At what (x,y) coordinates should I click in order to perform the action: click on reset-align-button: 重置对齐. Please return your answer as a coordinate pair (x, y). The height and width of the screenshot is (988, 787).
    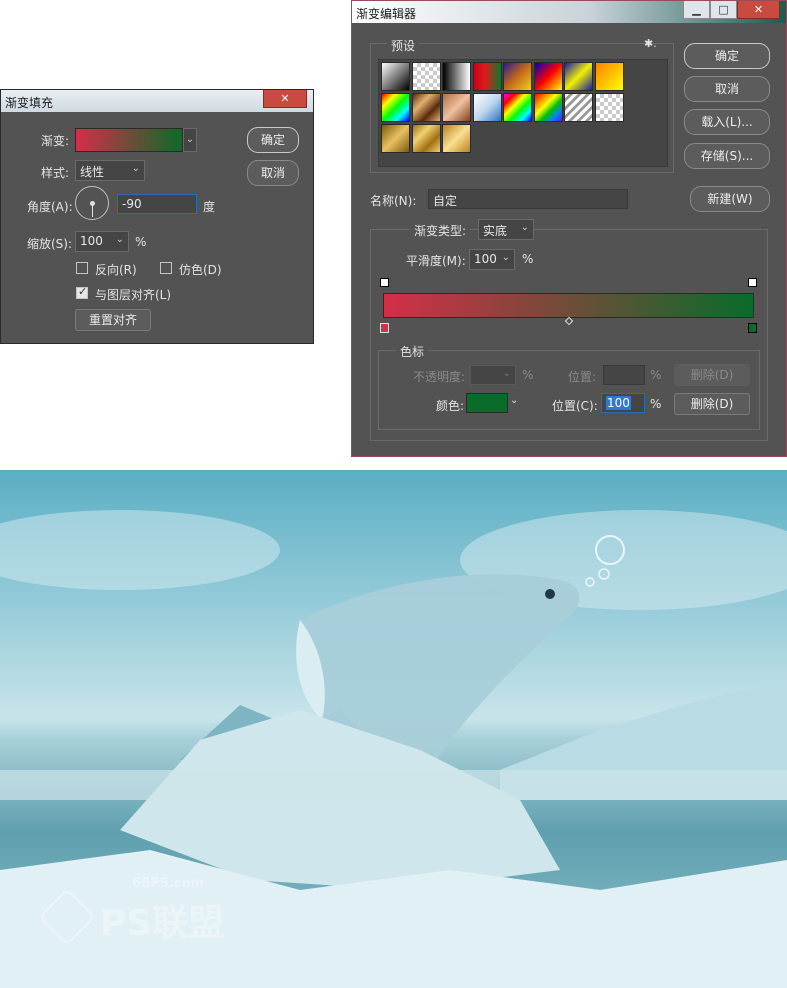
    Looking at the image, I should click on (113, 320).